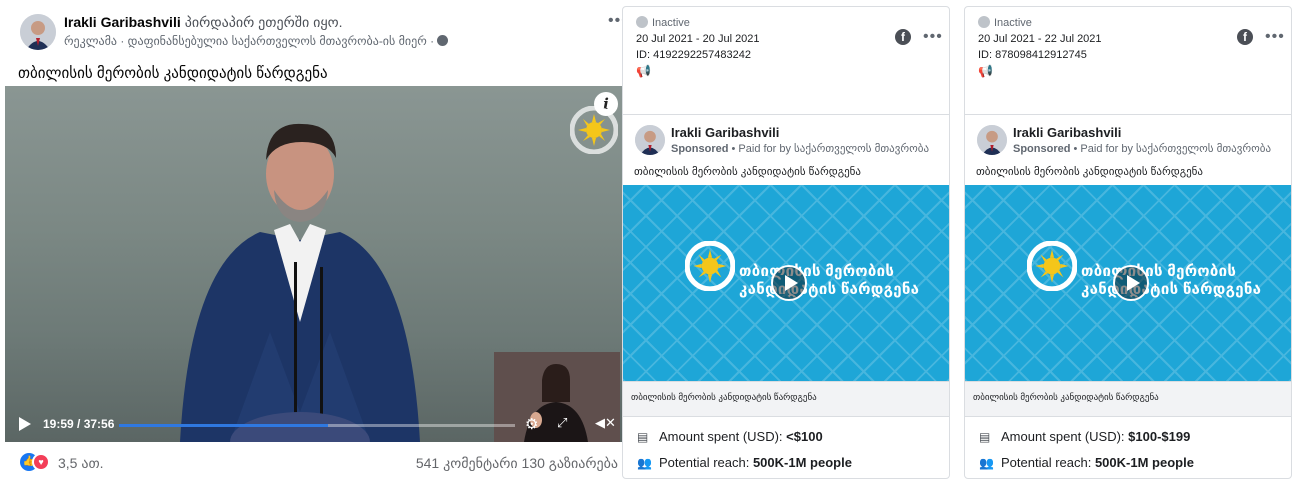 The width and height of the screenshot is (1306, 479). What do you see at coordinates (79, 424) in the screenshot?
I see `video-time: 19:59 / 37:56` at bounding box center [79, 424].